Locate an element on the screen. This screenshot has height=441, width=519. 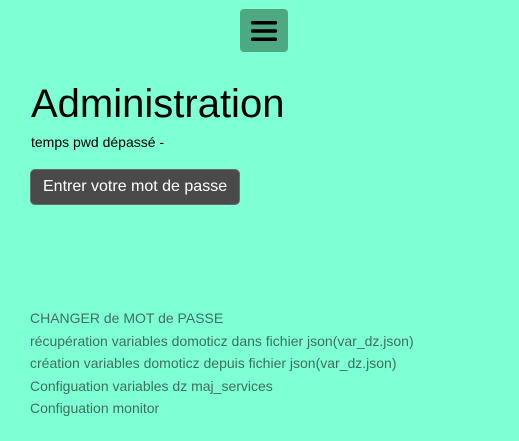
menu-toggle-button is located at coordinates (264, 30).